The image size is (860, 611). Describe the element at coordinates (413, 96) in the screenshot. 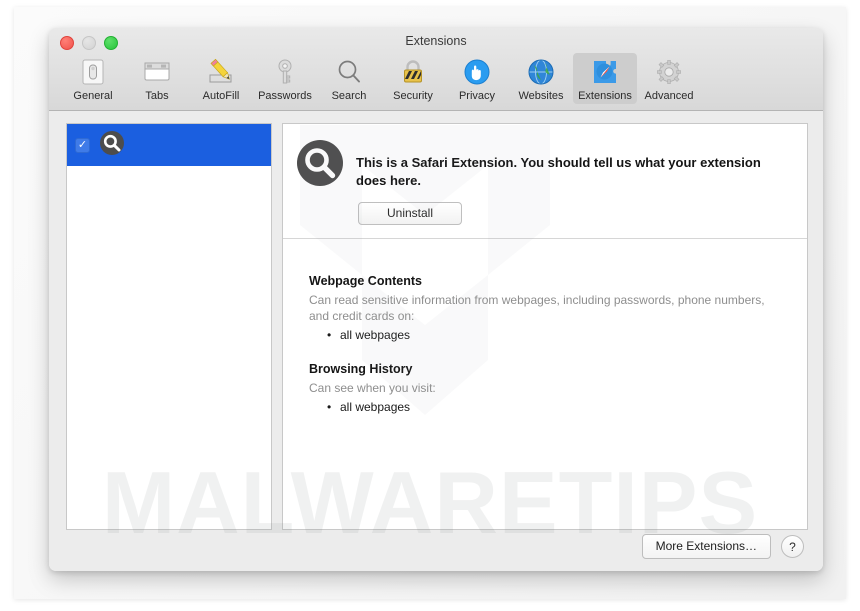

I see `toolbar-label-security: Security` at that location.